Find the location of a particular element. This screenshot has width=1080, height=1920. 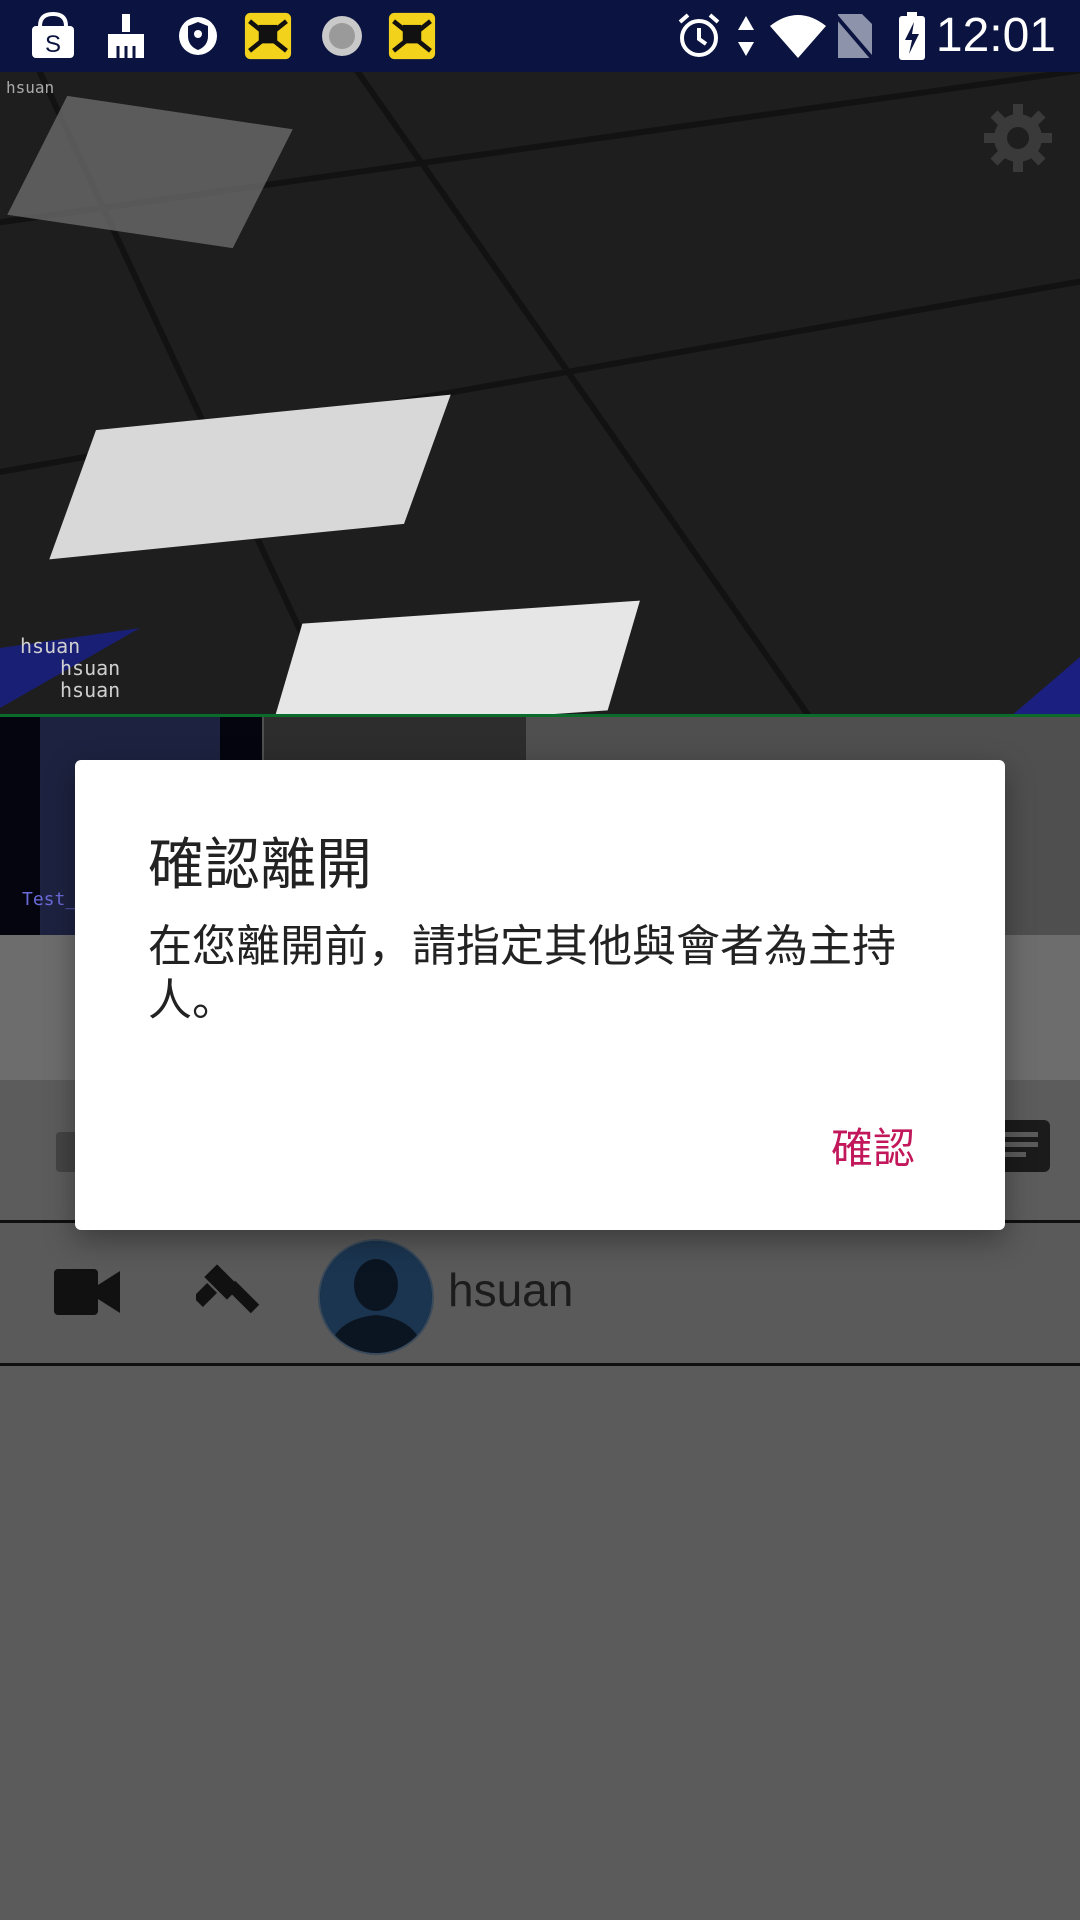

wifi-icon is located at coordinates (798, 36).